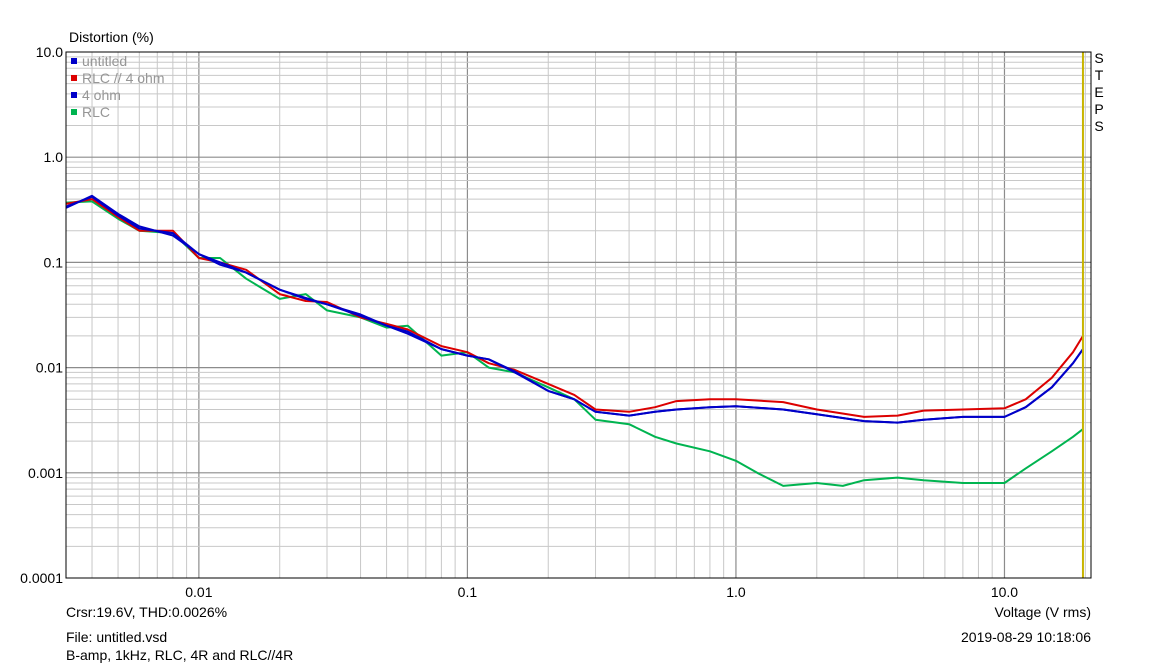 This screenshot has width=1157, height=667. Describe the element at coordinates (1004, 592) in the screenshot. I see `x-tick-label: 10.0` at that location.